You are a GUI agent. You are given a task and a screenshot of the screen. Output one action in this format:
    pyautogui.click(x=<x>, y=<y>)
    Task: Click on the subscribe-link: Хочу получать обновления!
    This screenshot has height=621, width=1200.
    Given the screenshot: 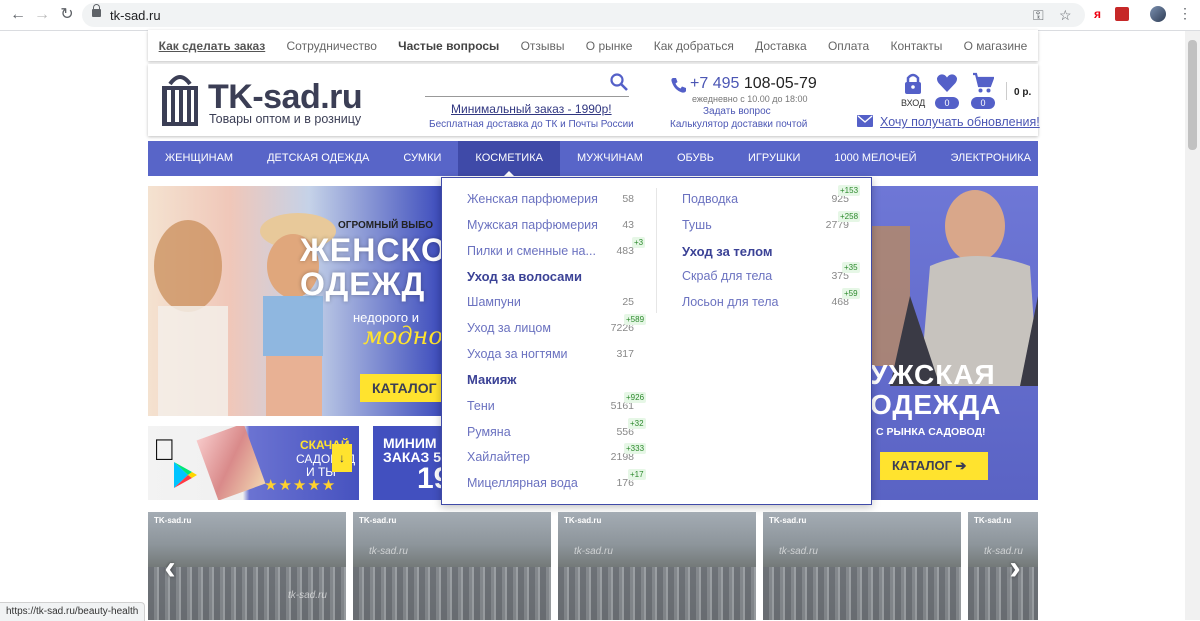 What is the action you would take?
    pyautogui.click(x=960, y=122)
    